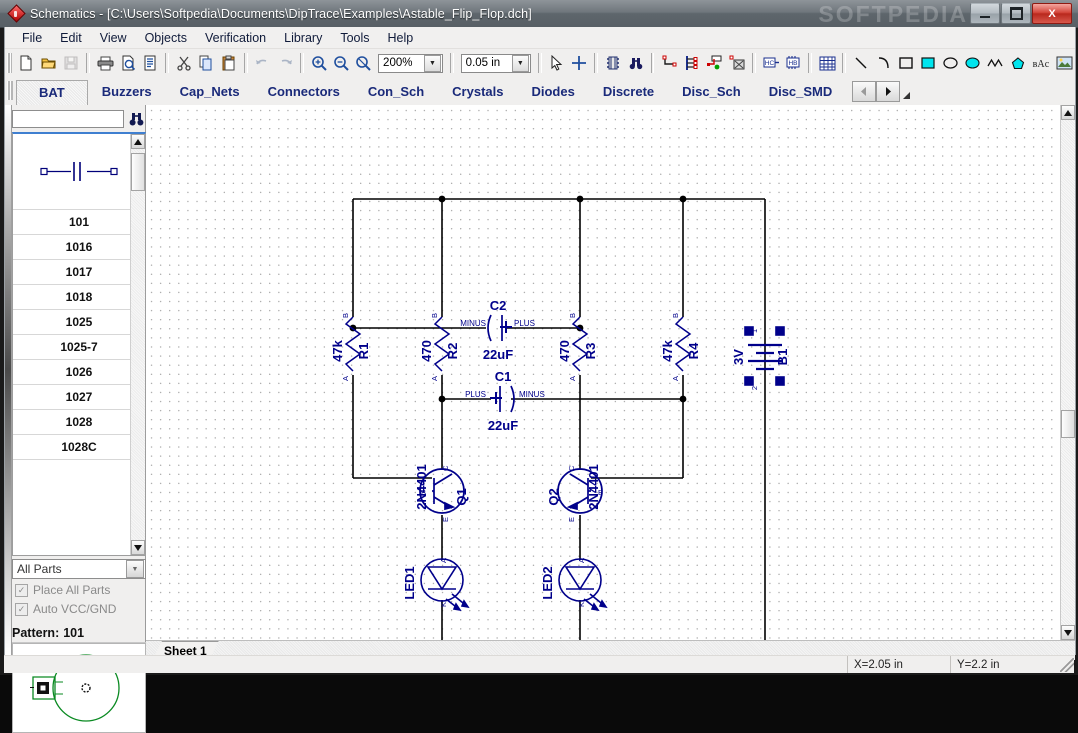  What do you see at coordinates (1017, 63) in the screenshot?
I see `polygon-icon` at bounding box center [1017, 63].